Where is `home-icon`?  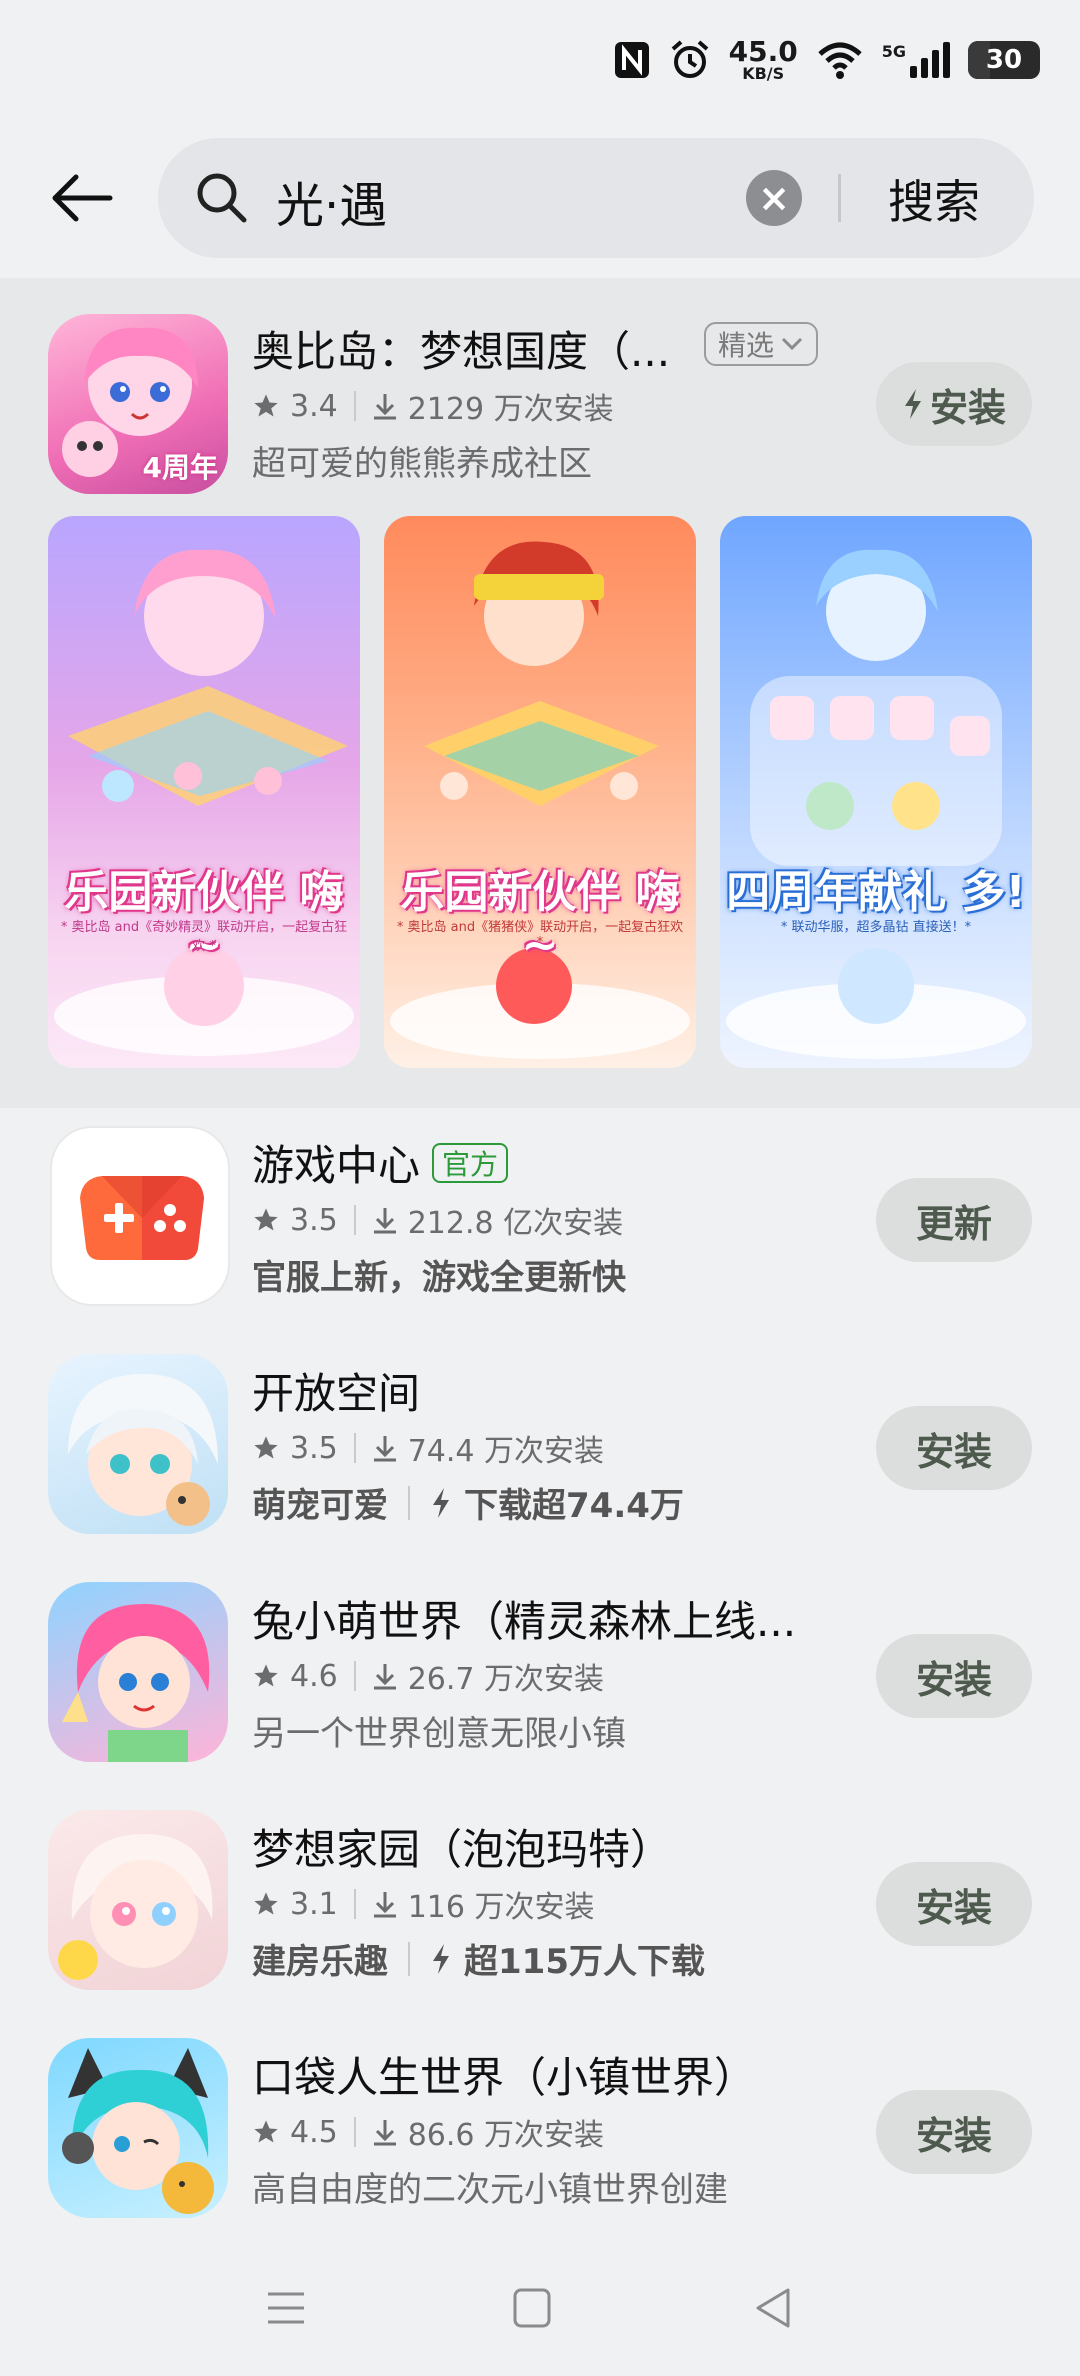
home-icon is located at coordinates (532, 2308).